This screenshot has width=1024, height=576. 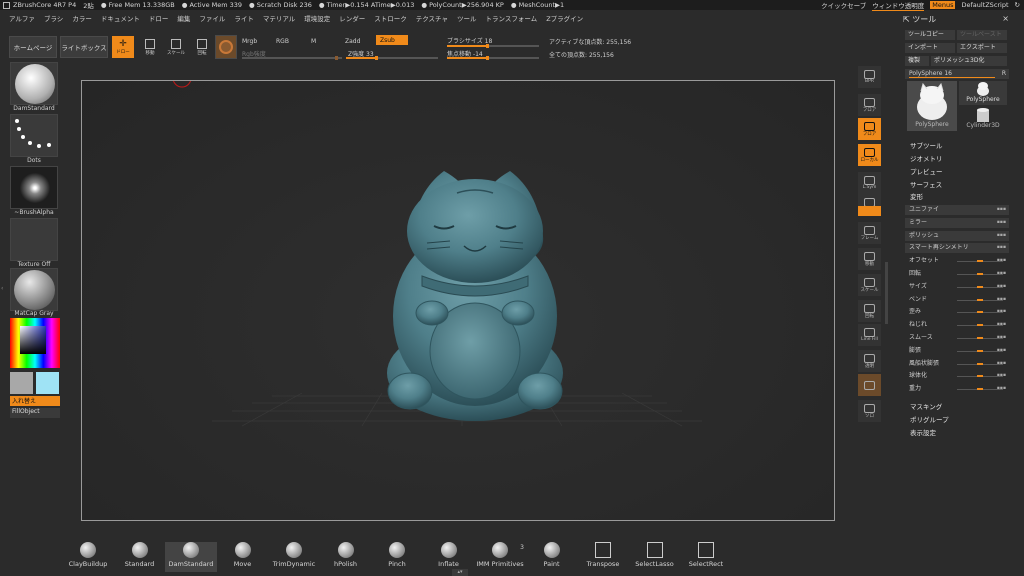 What do you see at coordinates (244, 18) in the screenshot?
I see `menu-light: ライト` at bounding box center [244, 18].